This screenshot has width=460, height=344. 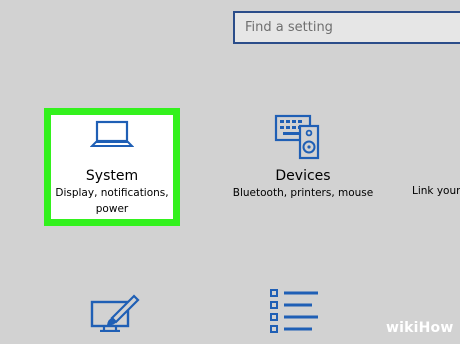 What do you see at coordinates (303, 163) in the screenshot?
I see `tile-devices: Devices Bluetooth, printers, mouse` at bounding box center [303, 163].